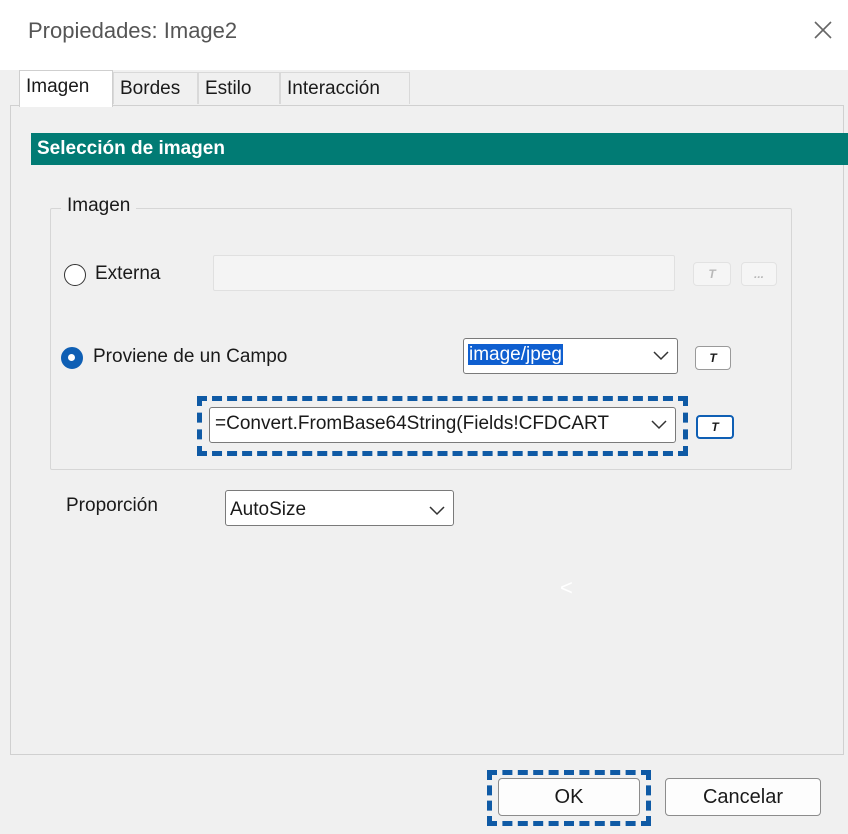 The width and height of the screenshot is (848, 834). I want to click on proportion-value: AutoSize, so click(268, 509).